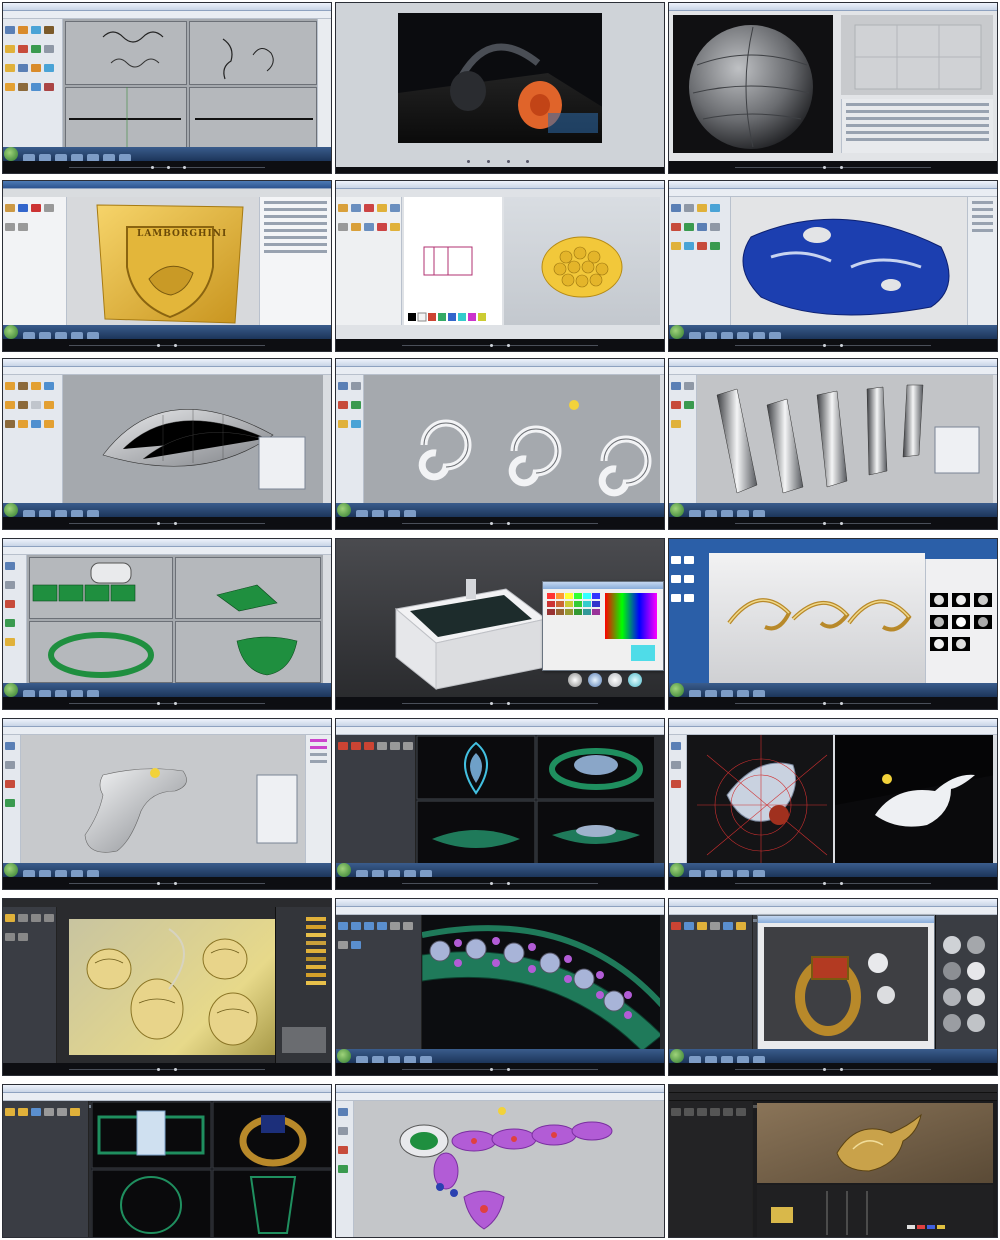 This screenshot has width=1000, height=1240. What do you see at coordinates (35, 261) in the screenshot?
I see `project-panel` at bounding box center [35, 261].